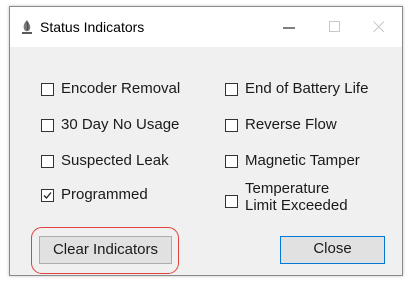 Image resolution: width=414 pixels, height=282 pixels. Describe the element at coordinates (115, 160) in the screenshot. I see `checkbox-label: Suspected Leak` at that location.